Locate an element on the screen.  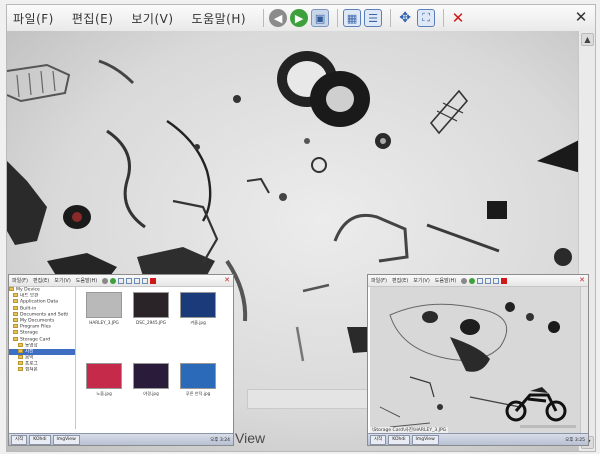
thumbnail-item: HARLEY_3.JPG is located at coordinates (104, 325).